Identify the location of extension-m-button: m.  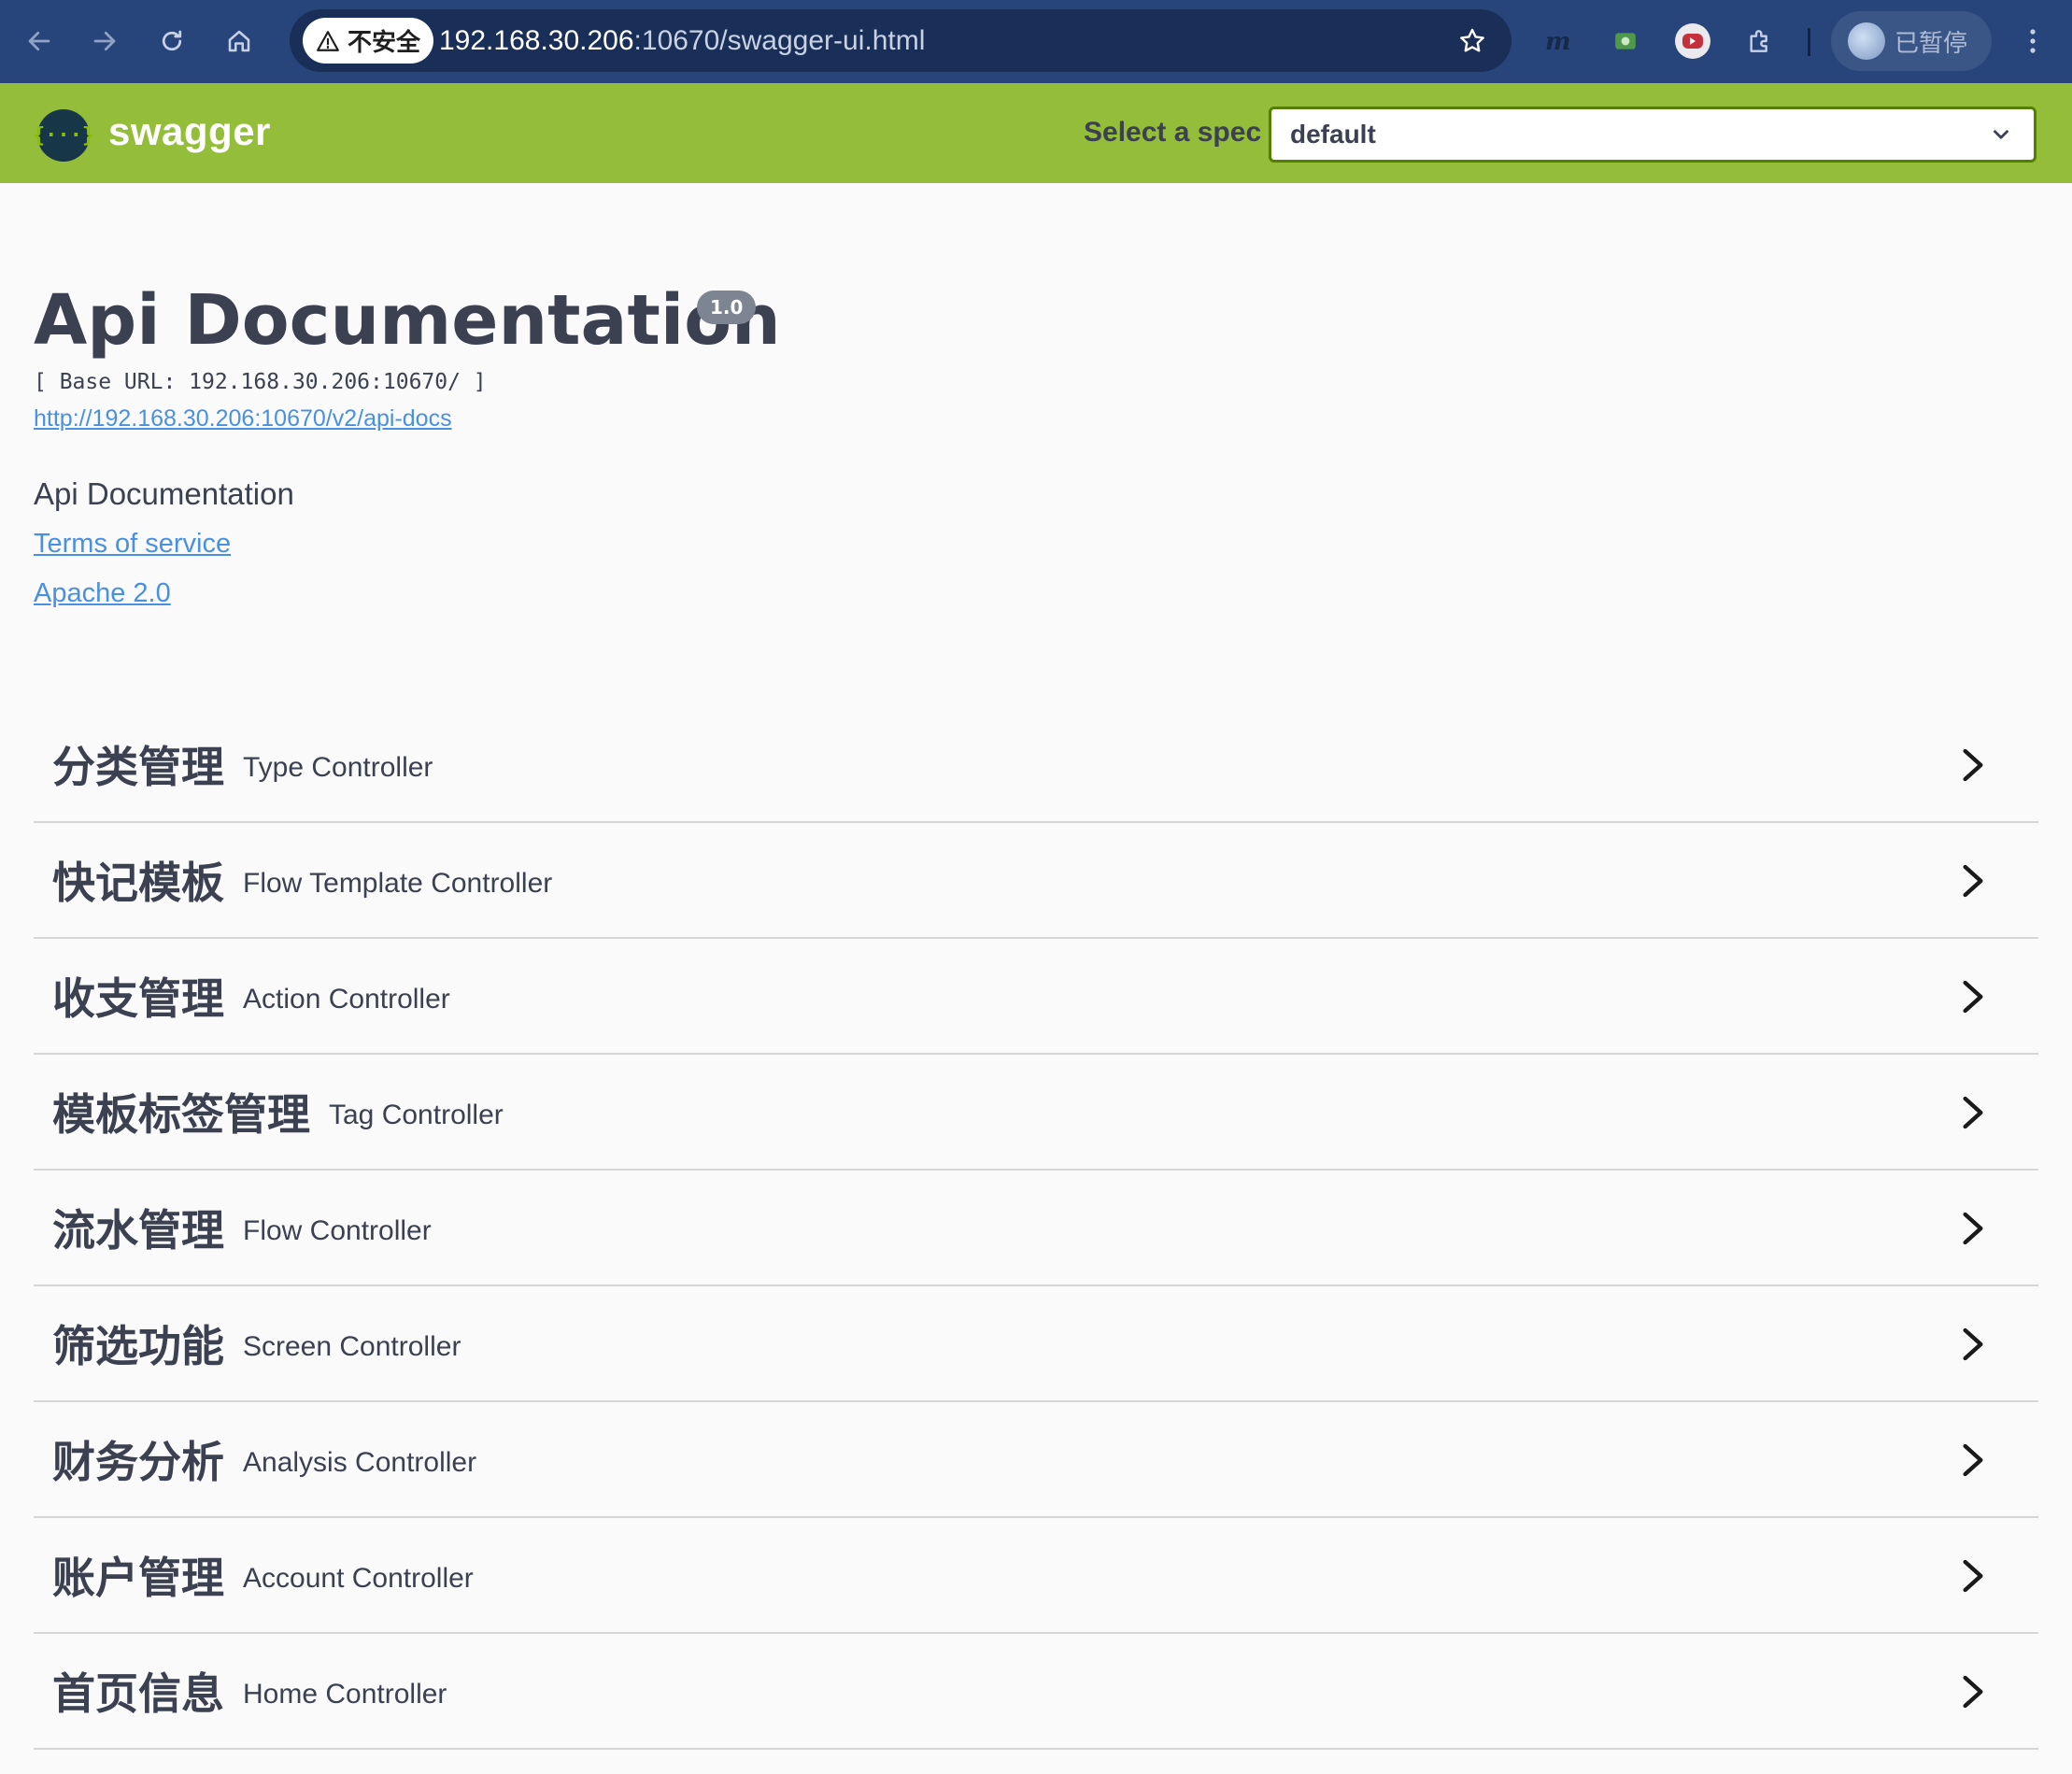
(1560, 41).